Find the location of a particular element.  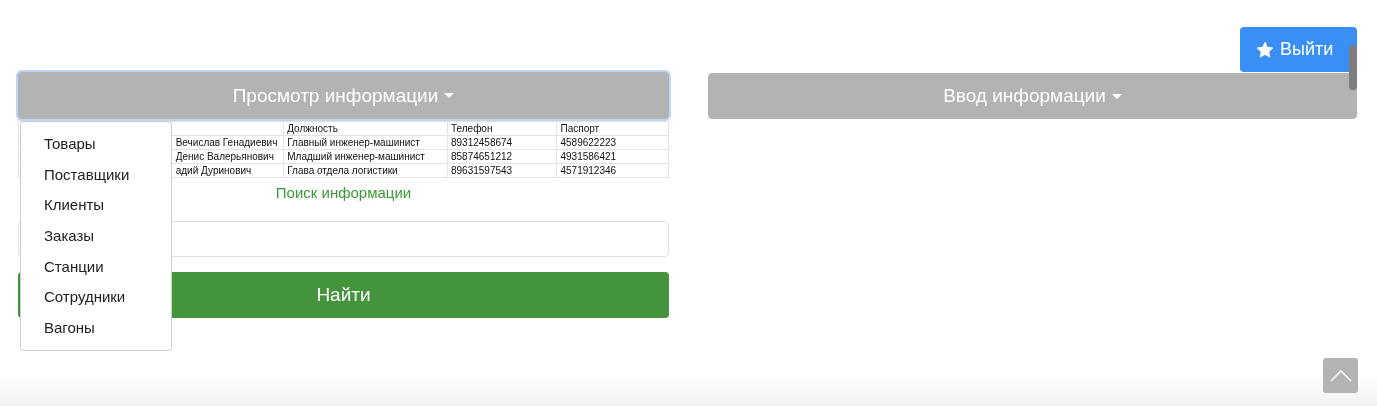

menu-item: Сотрудники is located at coordinates (96, 299).